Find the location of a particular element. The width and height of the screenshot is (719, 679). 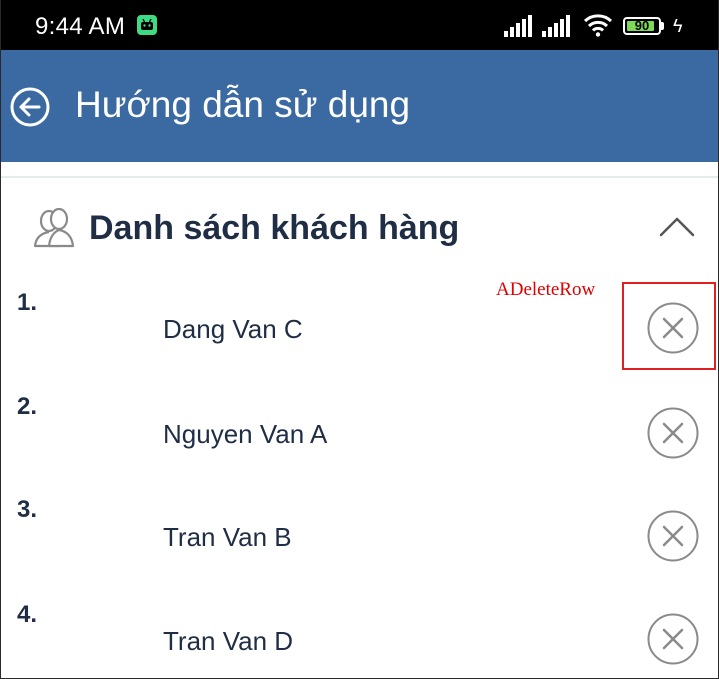

battery-cap is located at coordinates (662, 26).